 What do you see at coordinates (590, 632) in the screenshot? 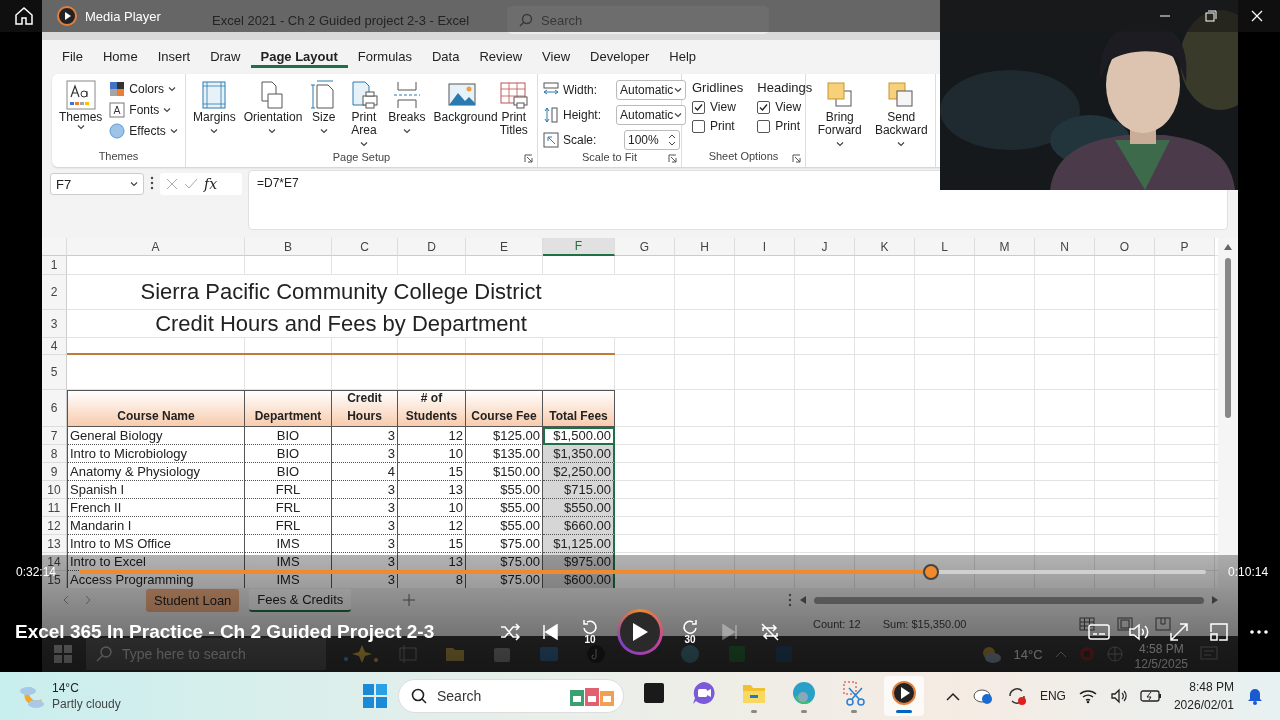
I see `rewind-button: 10` at bounding box center [590, 632].